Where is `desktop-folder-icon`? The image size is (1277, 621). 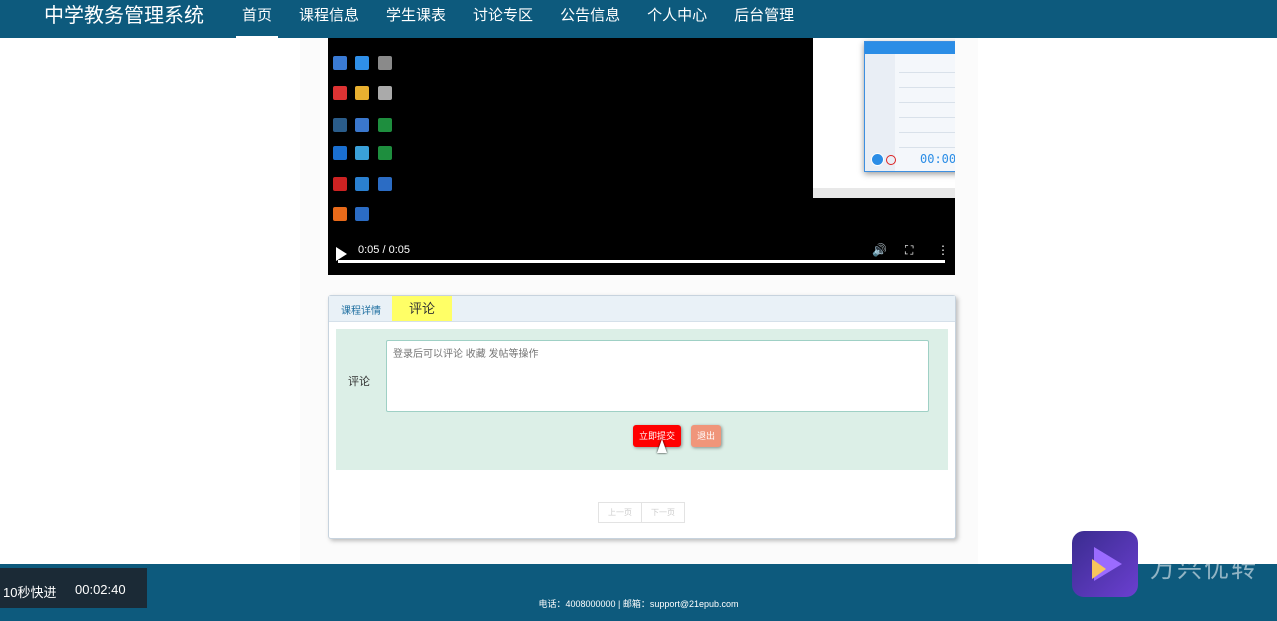
desktop-folder-icon is located at coordinates (362, 93).